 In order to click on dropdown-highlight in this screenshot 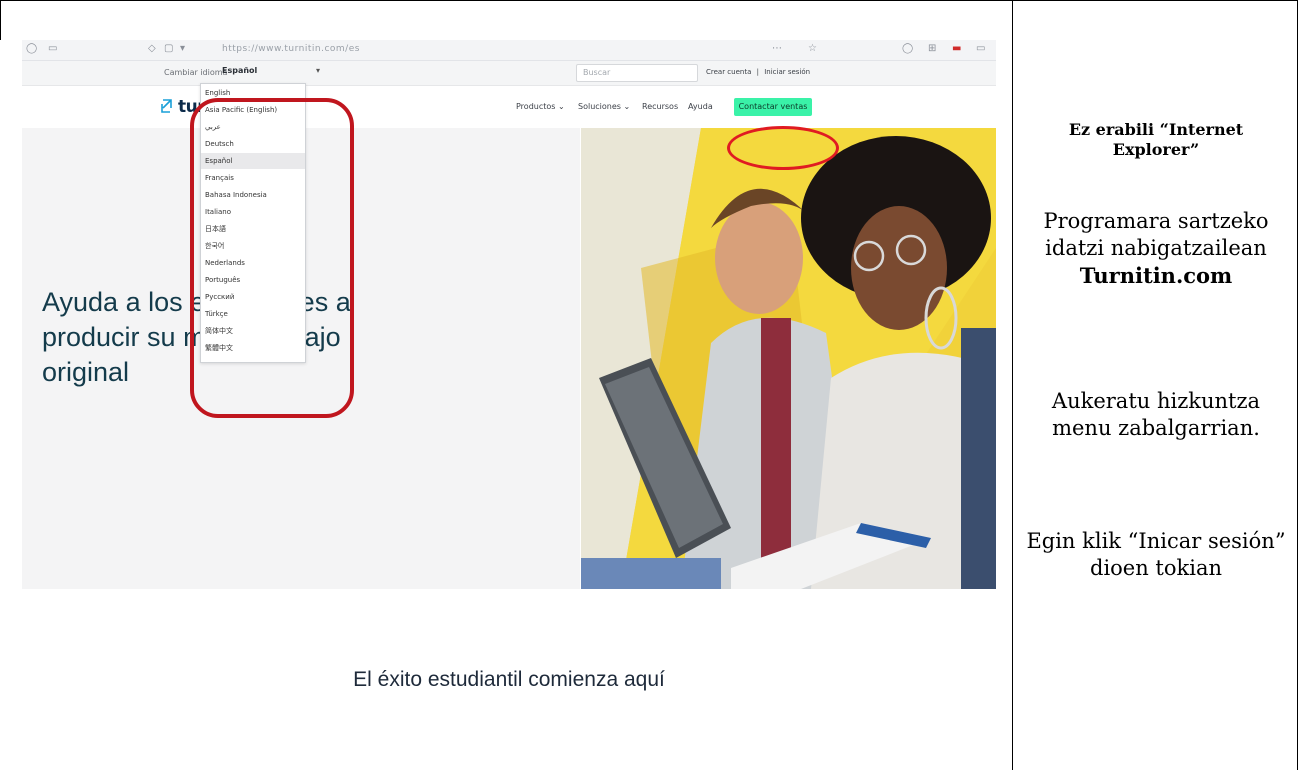, I will do `click(272, 258)`.